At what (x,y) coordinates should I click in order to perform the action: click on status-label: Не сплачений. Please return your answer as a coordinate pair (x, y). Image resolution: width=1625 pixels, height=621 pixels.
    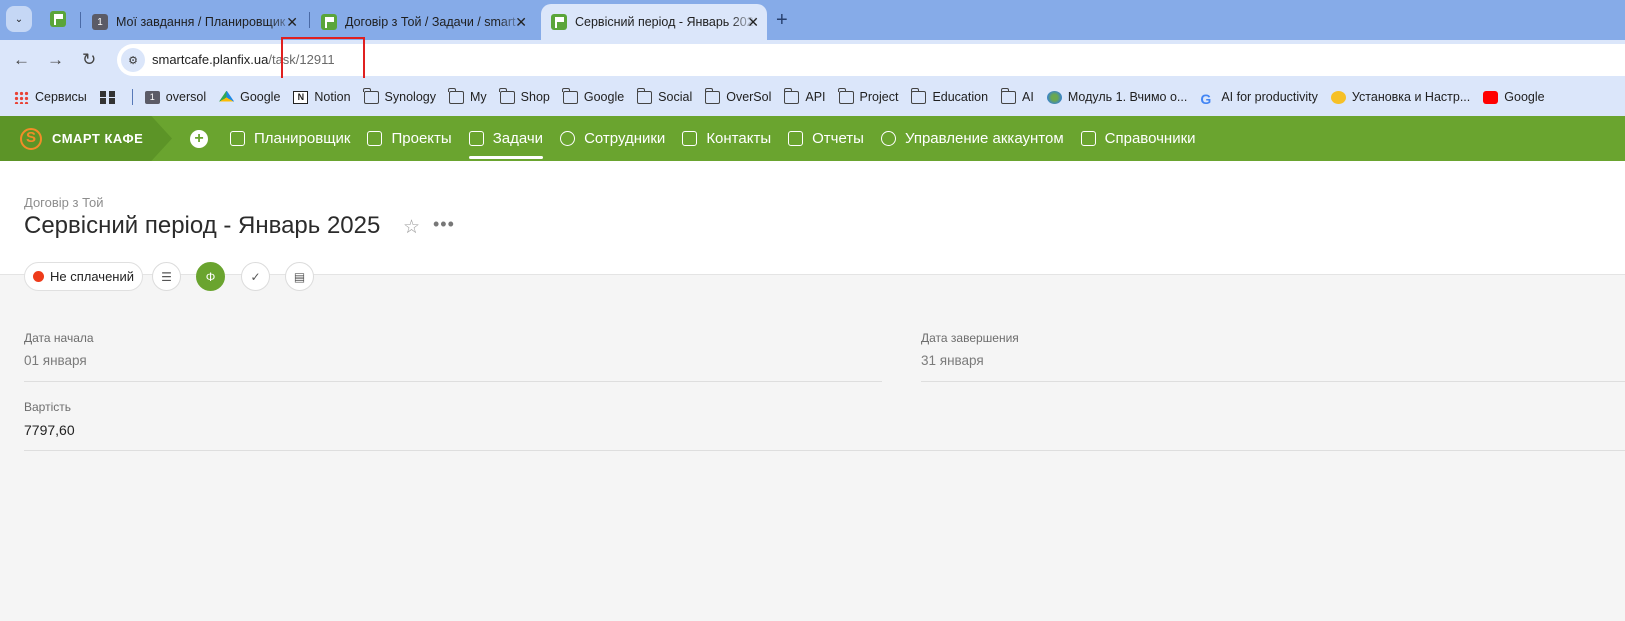
    Looking at the image, I should click on (92, 276).